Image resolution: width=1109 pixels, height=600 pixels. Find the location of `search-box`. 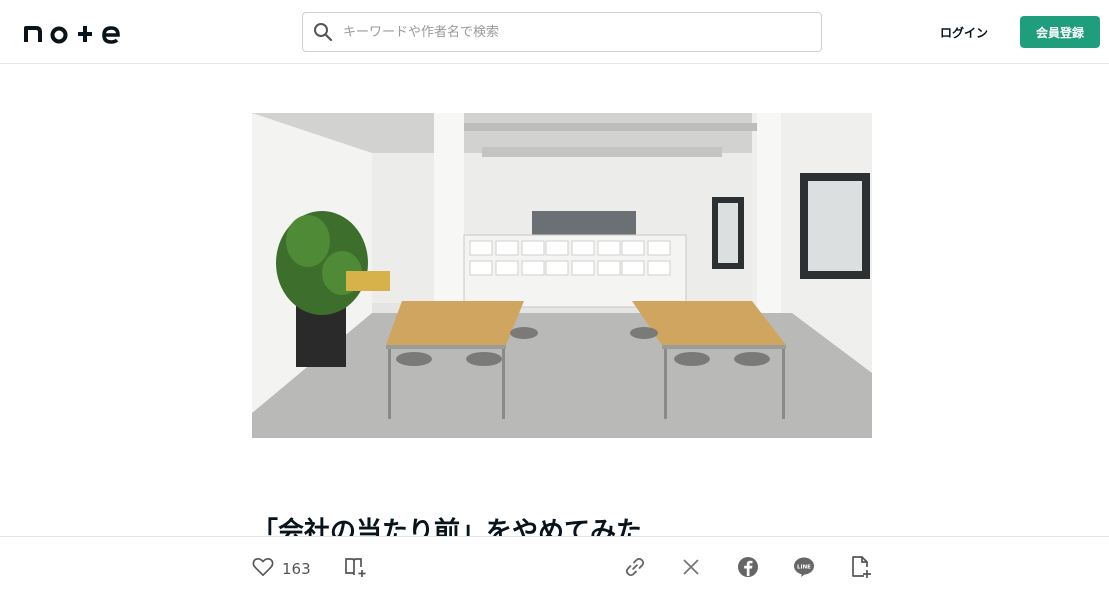

search-box is located at coordinates (562, 32).